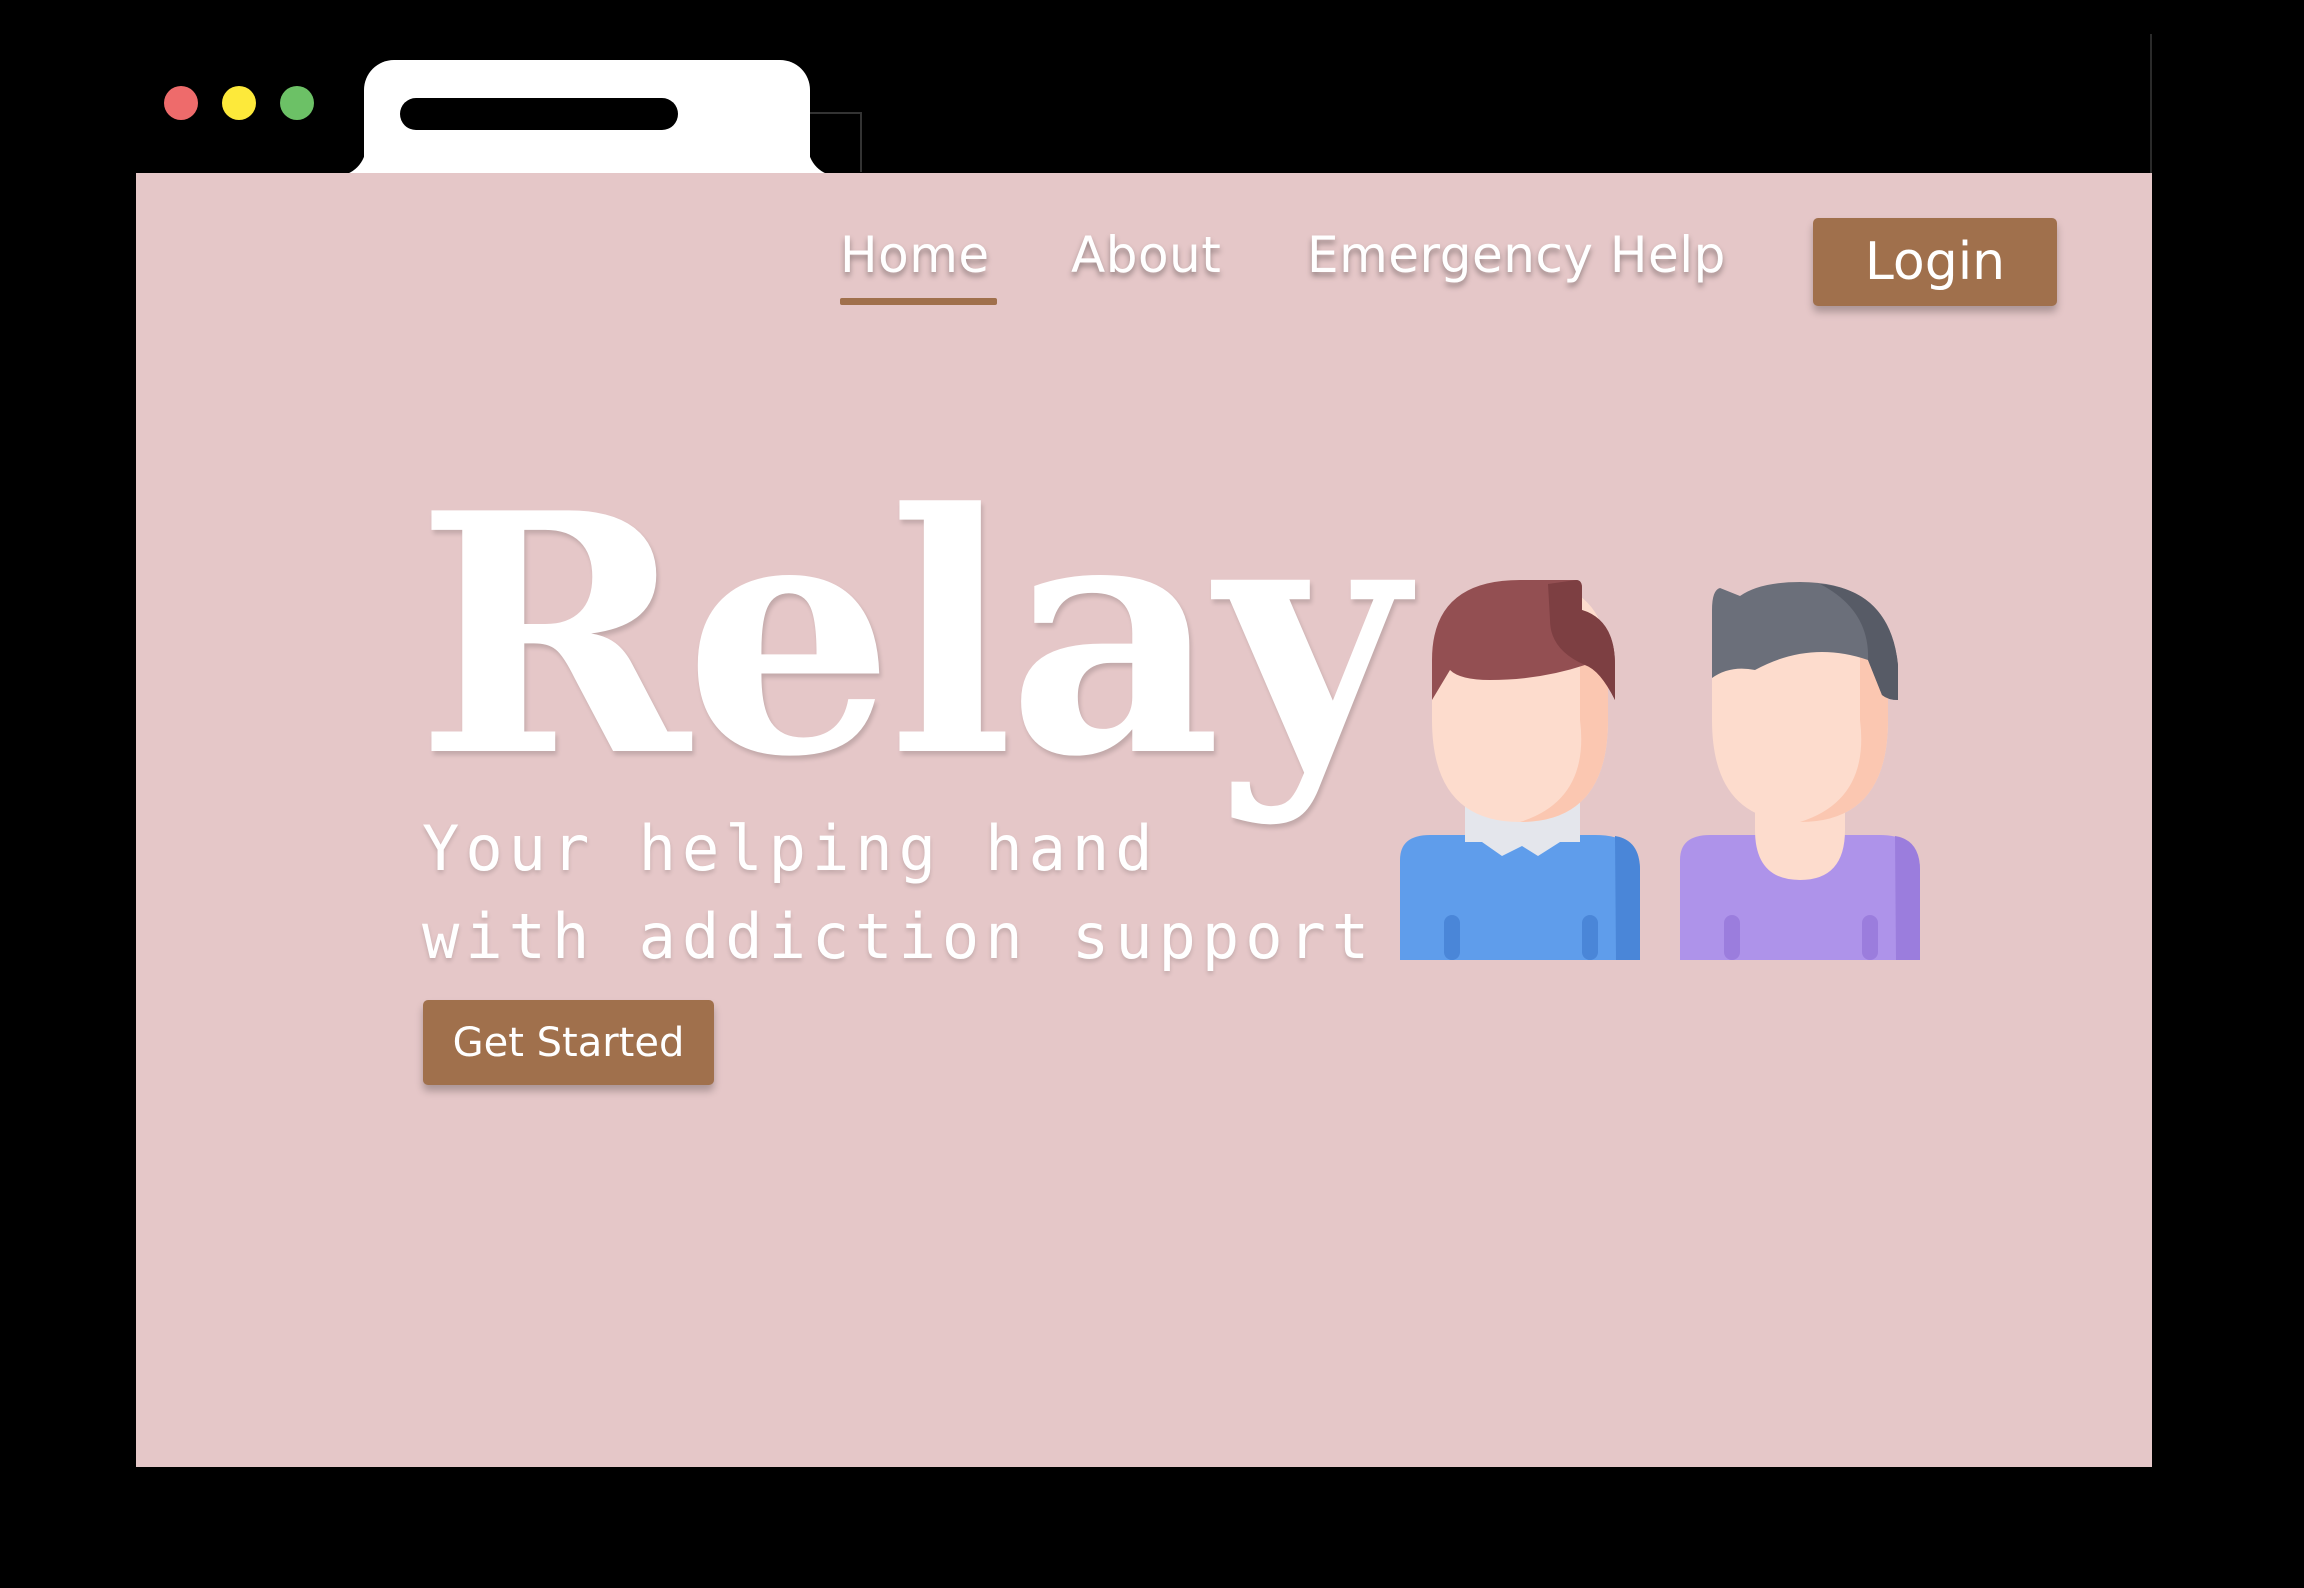  What do you see at coordinates (2151, 104) in the screenshot?
I see `window-frame-edge` at bounding box center [2151, 104].